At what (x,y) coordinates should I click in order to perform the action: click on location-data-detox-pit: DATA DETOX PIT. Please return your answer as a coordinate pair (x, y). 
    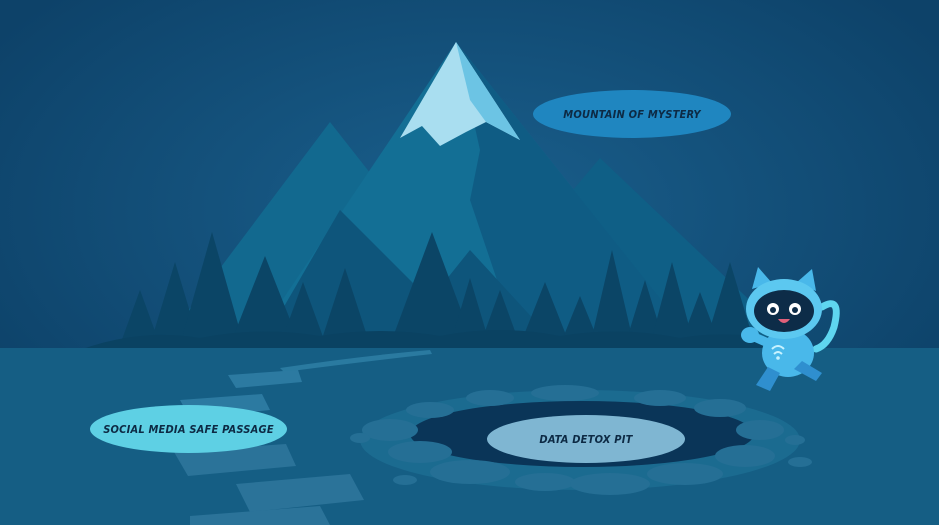
    Looking at the image, I should click on (586, 439).